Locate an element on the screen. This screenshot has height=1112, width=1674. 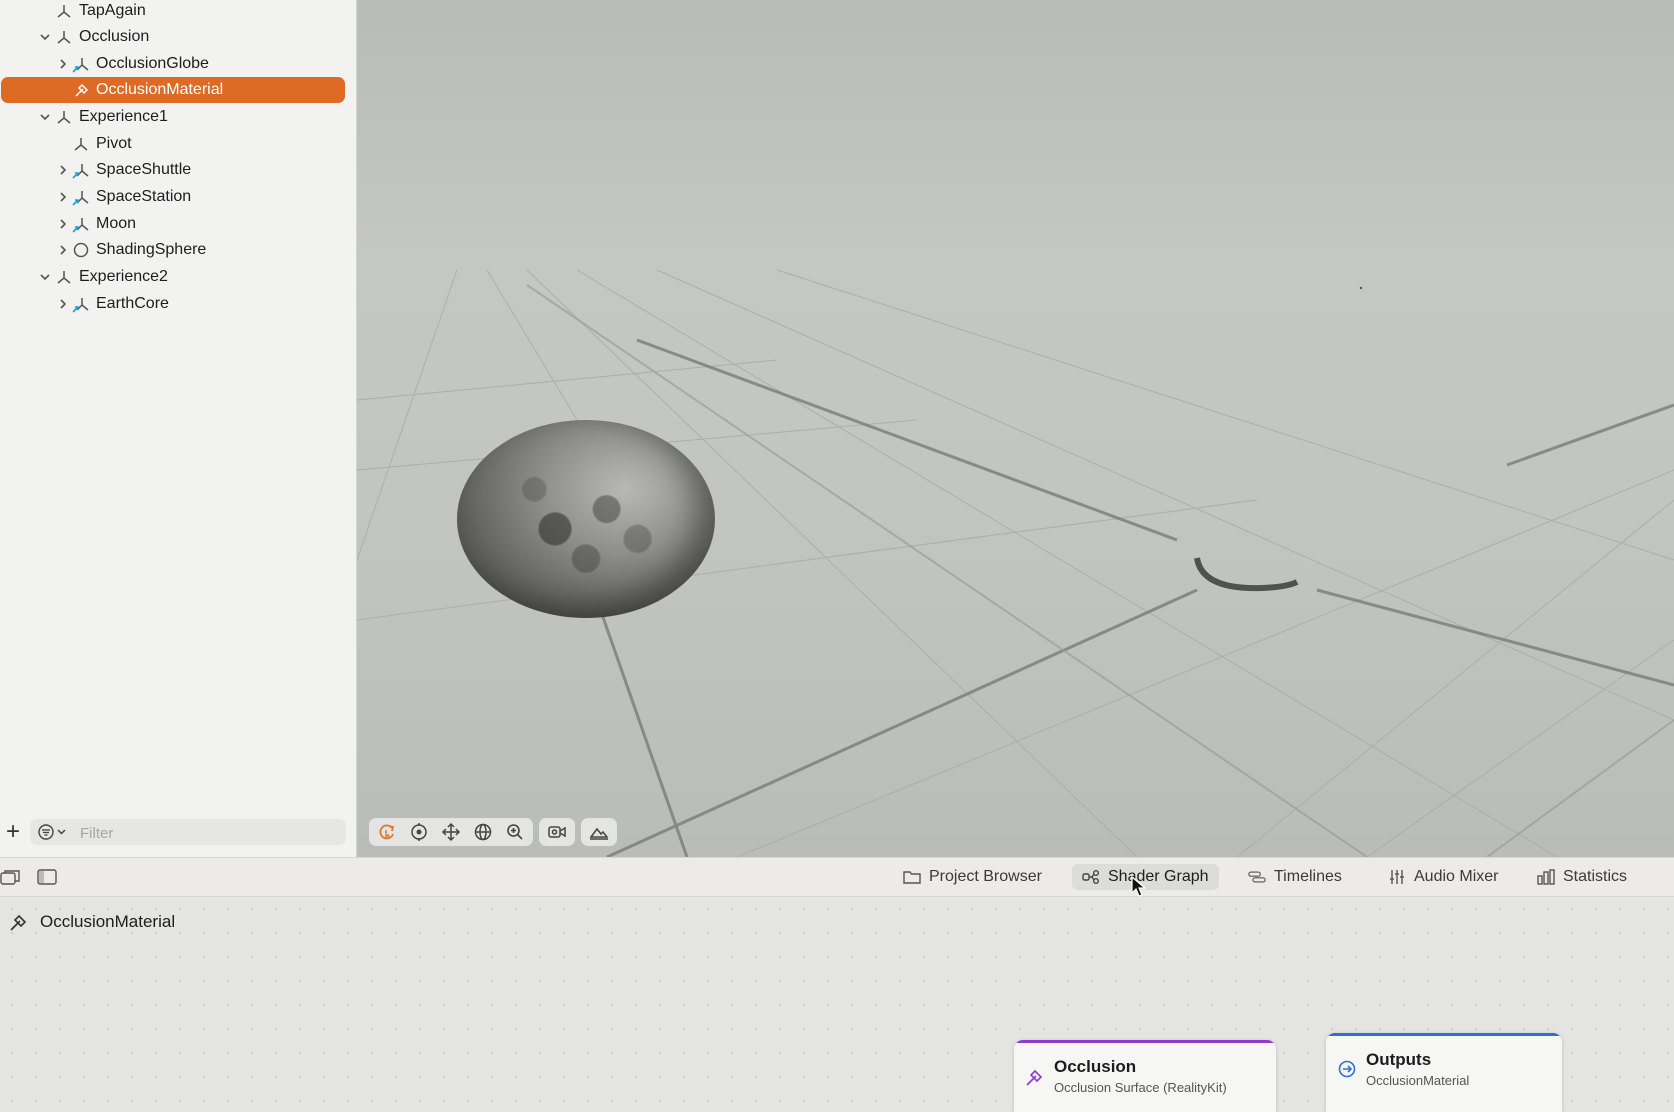
zoom-icon is located at coordinates (515, 832).